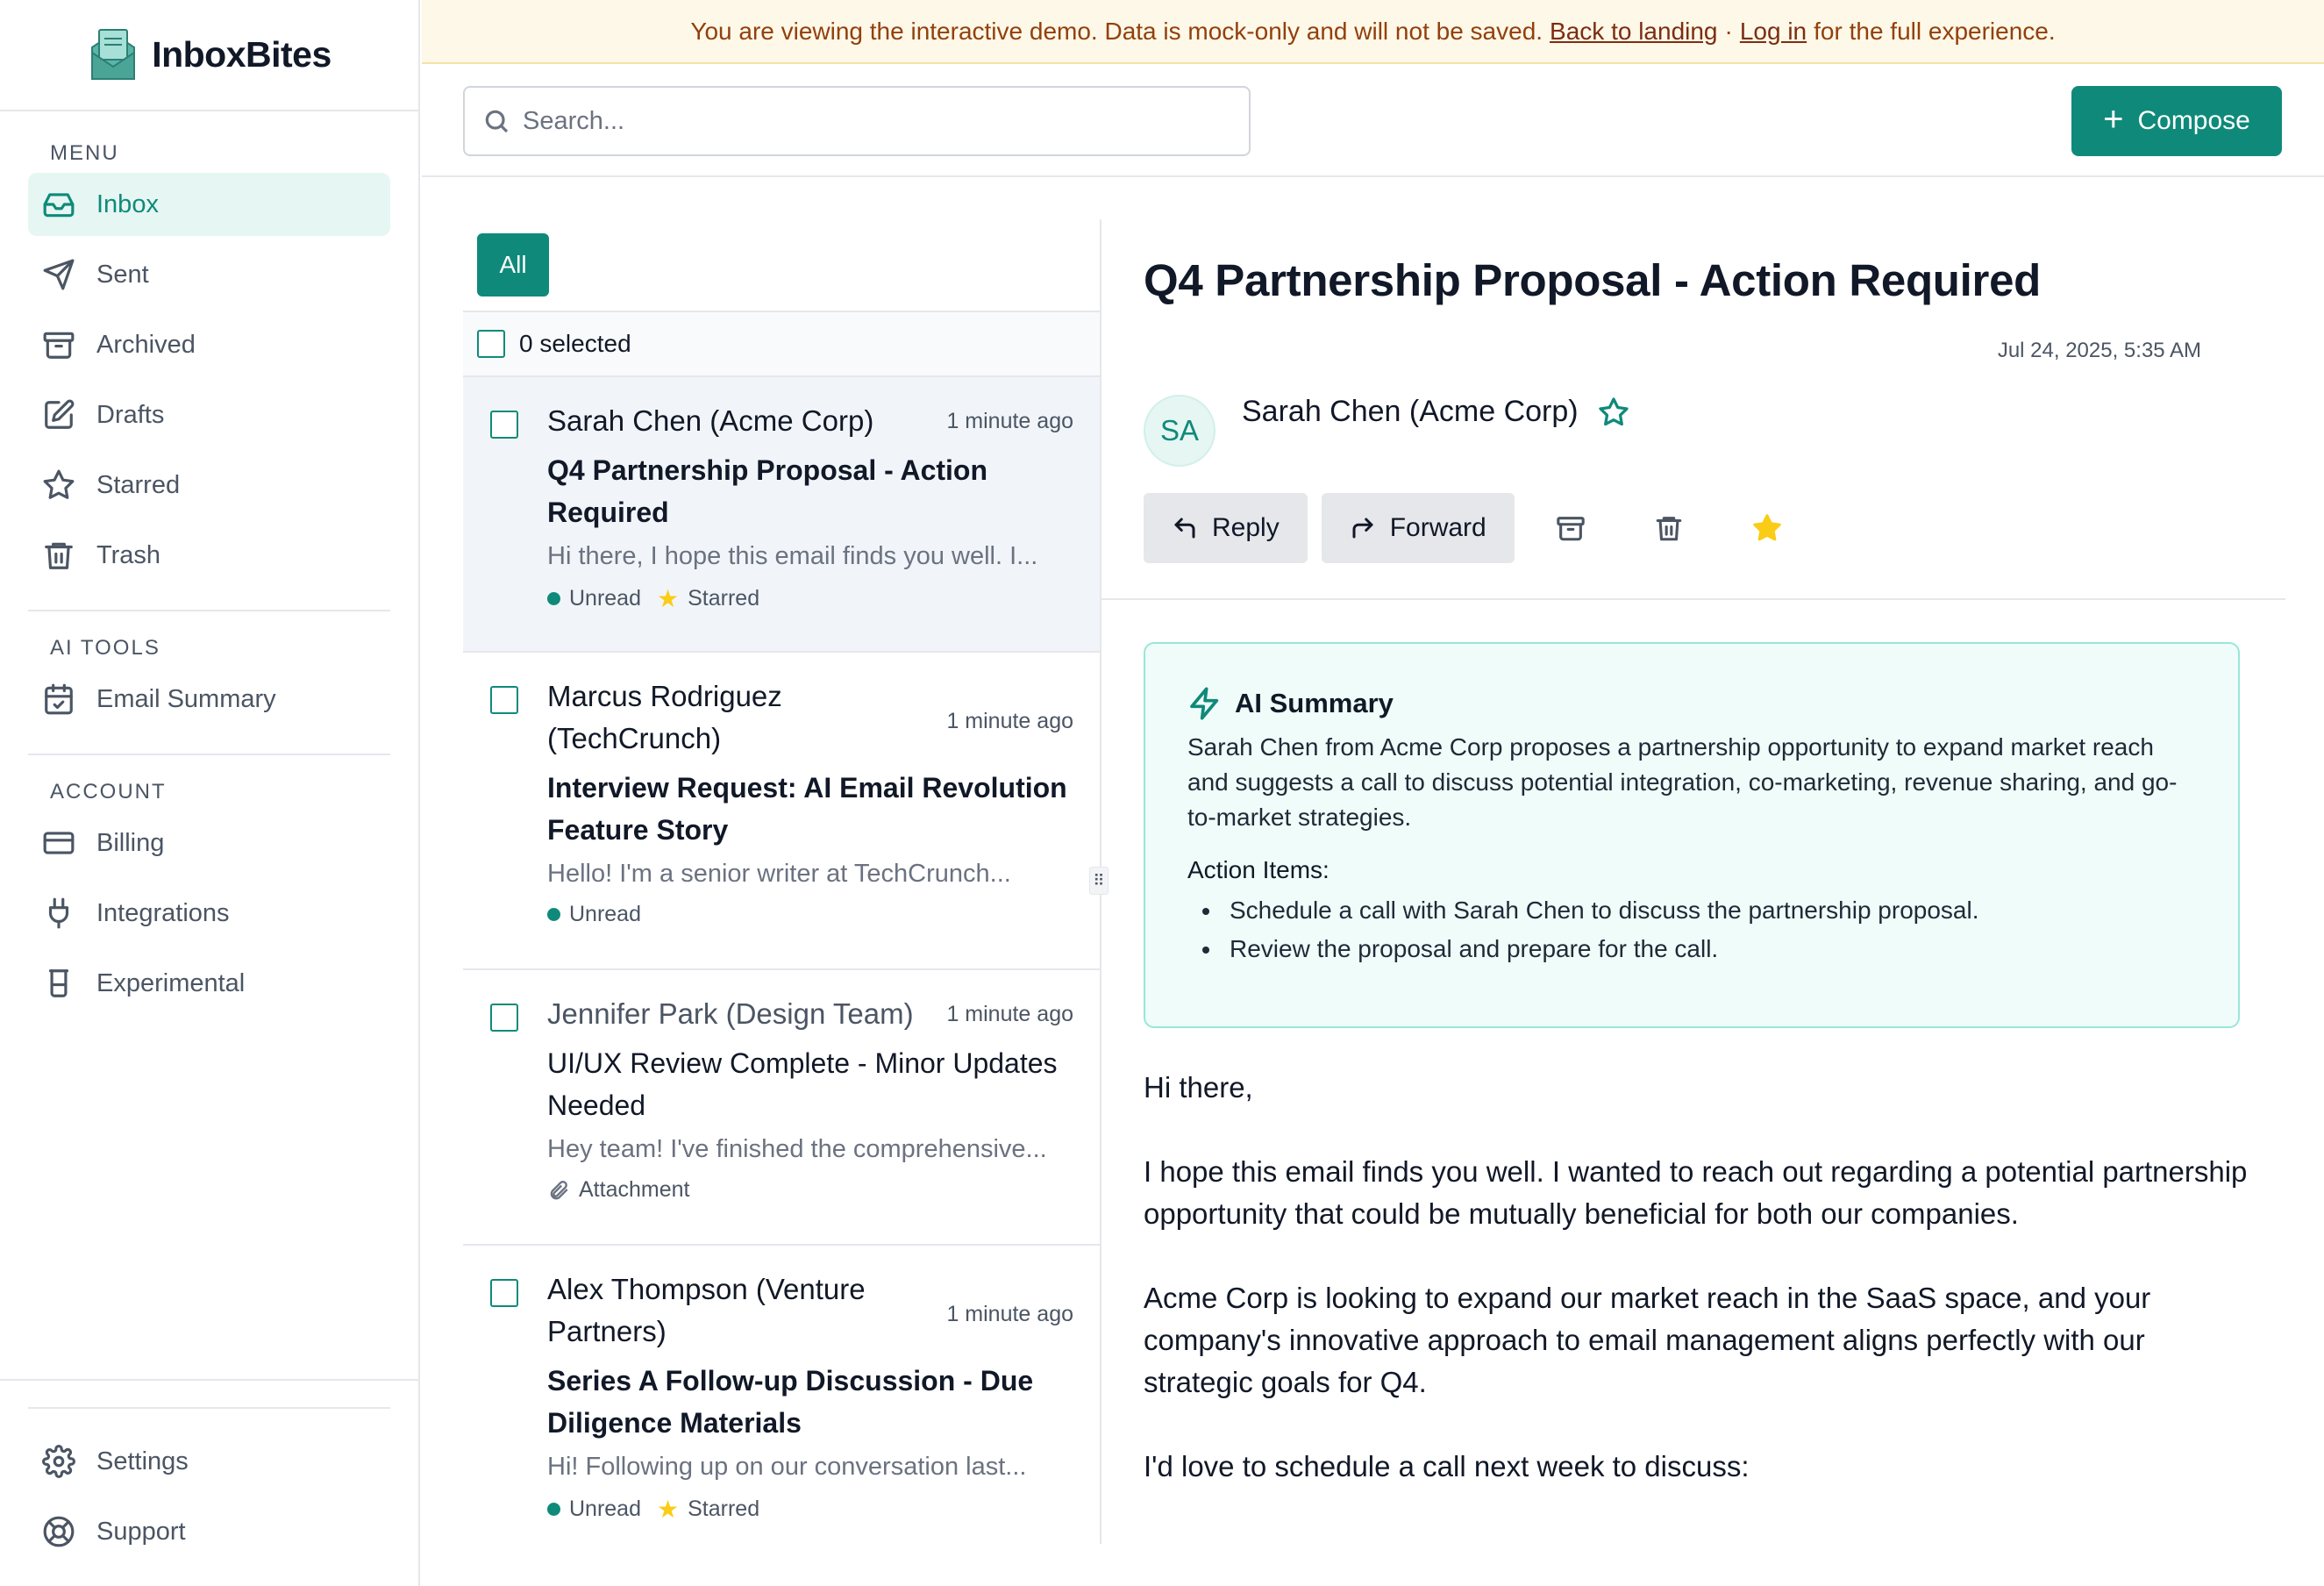 The image size is (2324, 1586). I want to click on reply-button: Reply, so click(1226, 528).